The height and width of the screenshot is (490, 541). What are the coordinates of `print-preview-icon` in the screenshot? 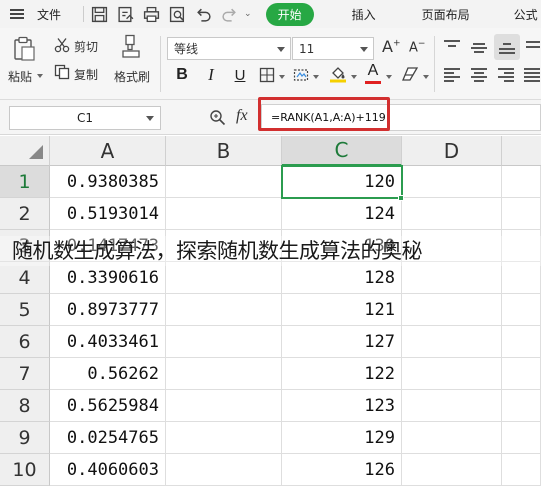 It's located at (177, 14).